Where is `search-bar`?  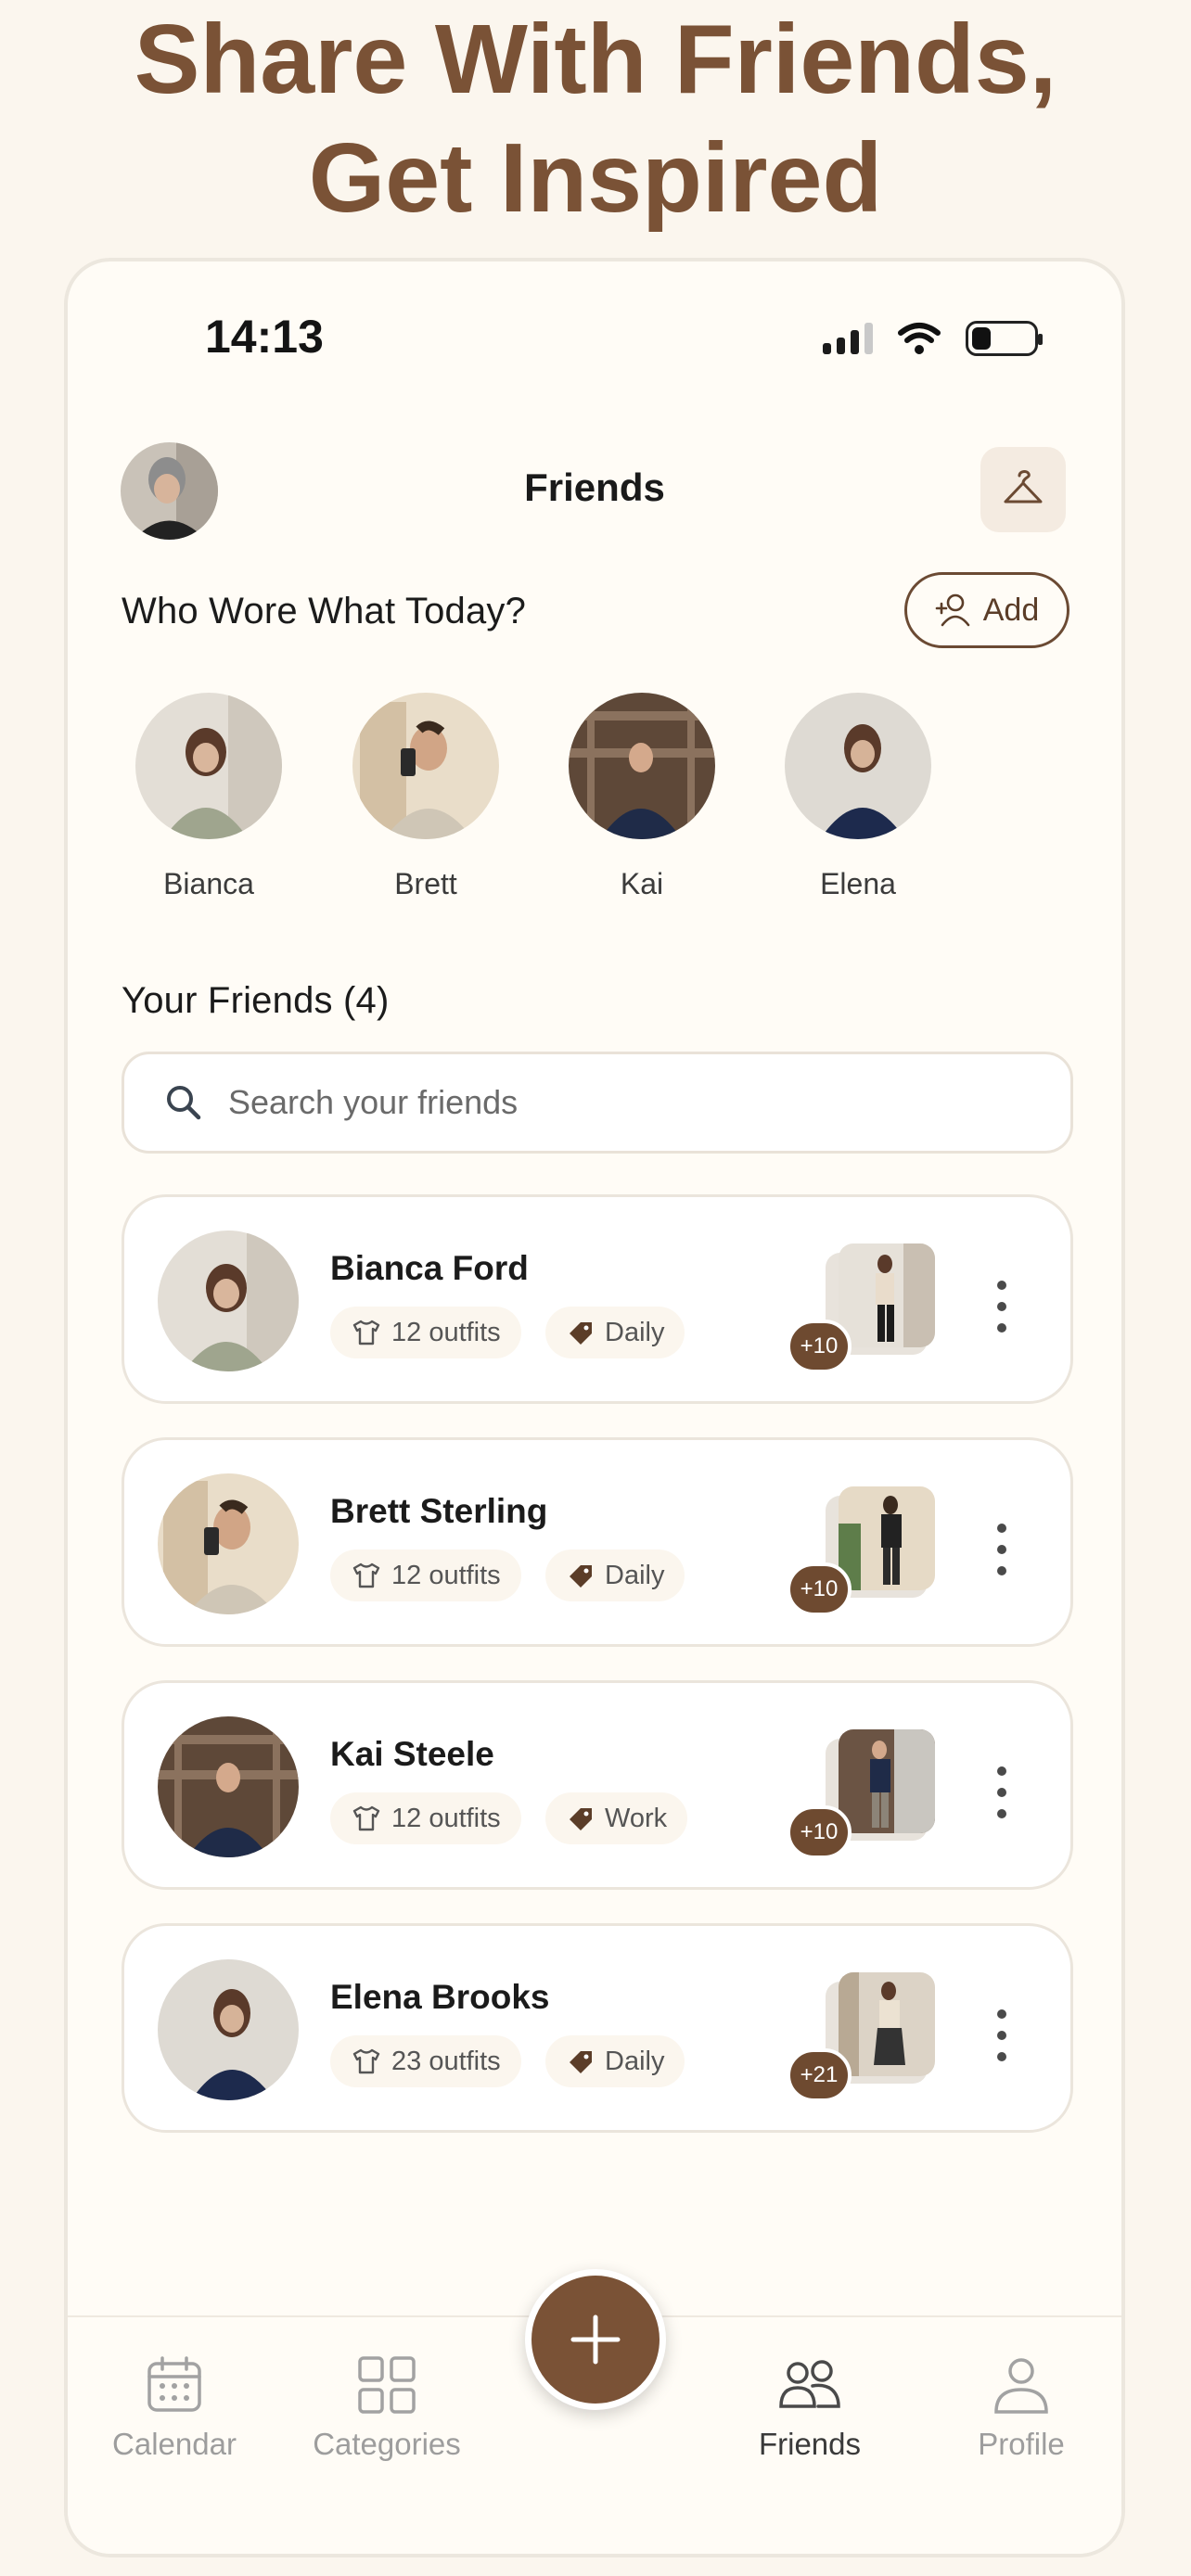 search-bar is located at coordinates (597, 1103).